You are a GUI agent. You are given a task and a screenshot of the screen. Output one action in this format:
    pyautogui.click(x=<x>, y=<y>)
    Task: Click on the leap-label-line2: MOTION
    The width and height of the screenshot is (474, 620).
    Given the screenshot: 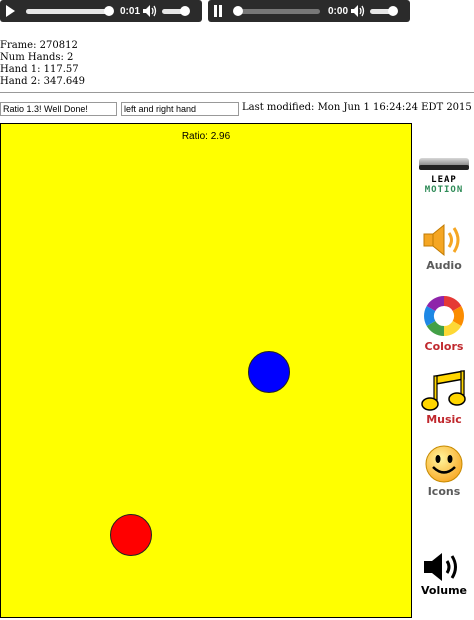 What is the action you would take?
    pyautogui.click(x=444, y=190)
    